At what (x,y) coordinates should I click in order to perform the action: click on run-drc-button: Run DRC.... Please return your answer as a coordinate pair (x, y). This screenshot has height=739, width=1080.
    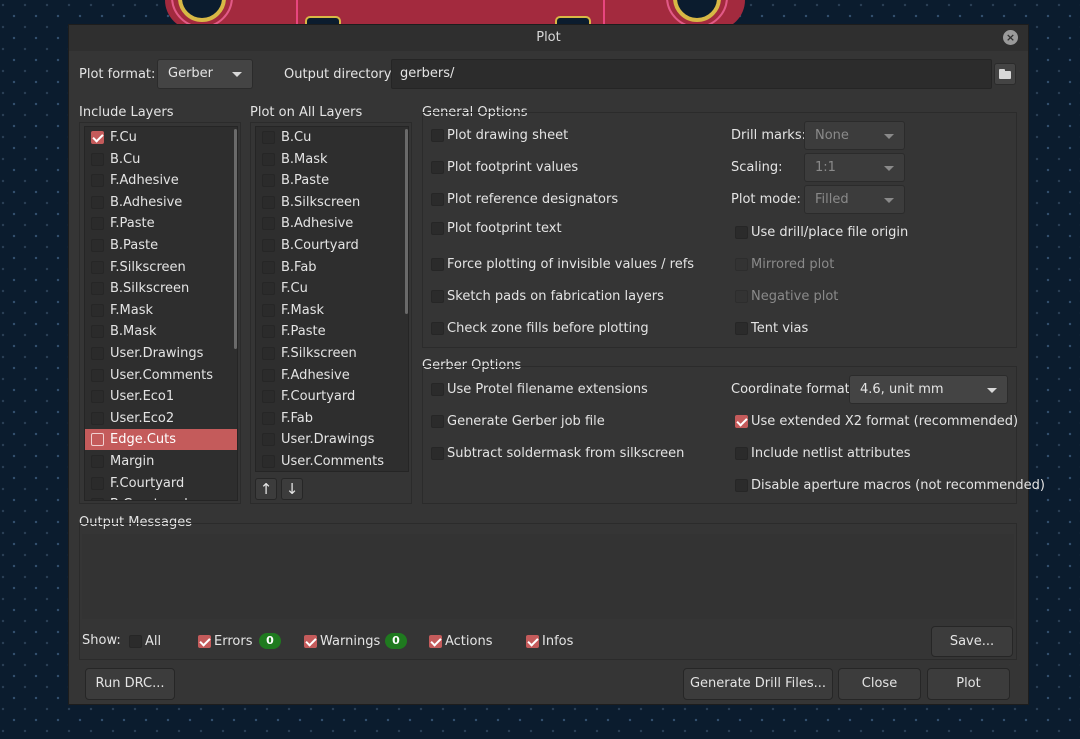
    Looking at the image, I should click on (130, 684).